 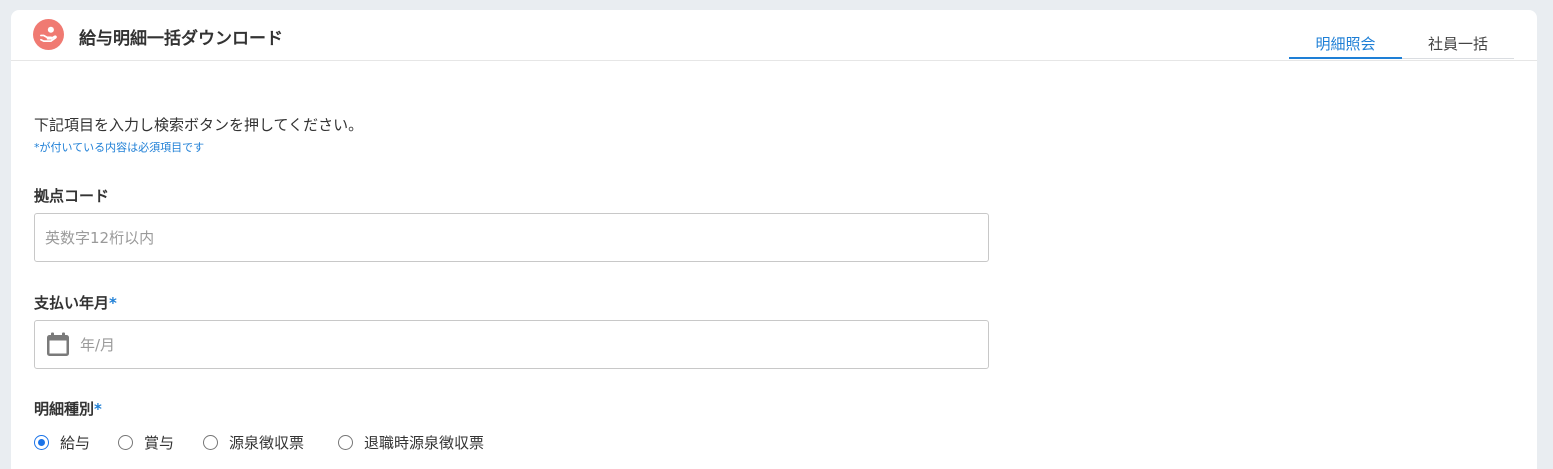 I want to click on base-code-label: 拠点コード, so click(x=71, y=195).